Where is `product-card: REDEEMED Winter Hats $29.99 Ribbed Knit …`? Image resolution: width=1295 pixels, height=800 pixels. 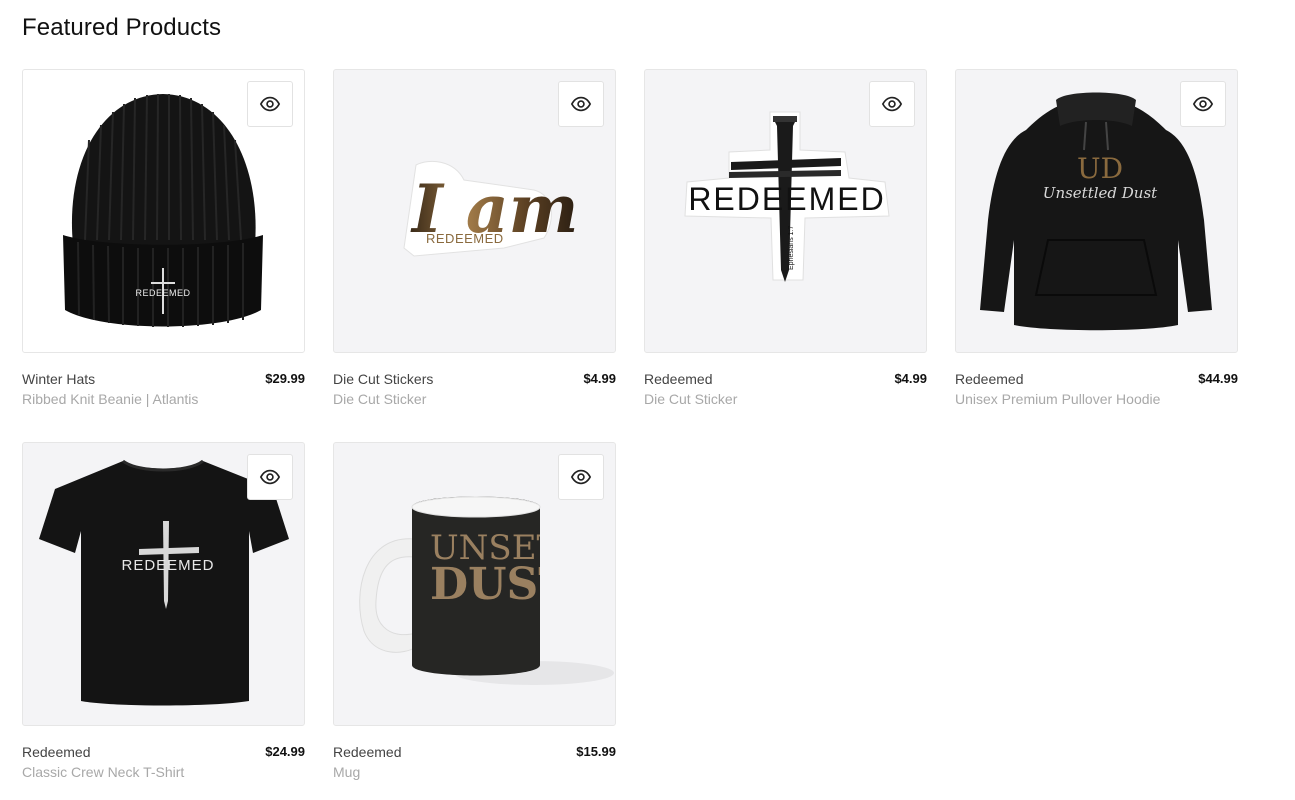 product-card: REDEEMED Winter Hats $29.99 Ribbed Knit … is located at coordinates (163, 241).